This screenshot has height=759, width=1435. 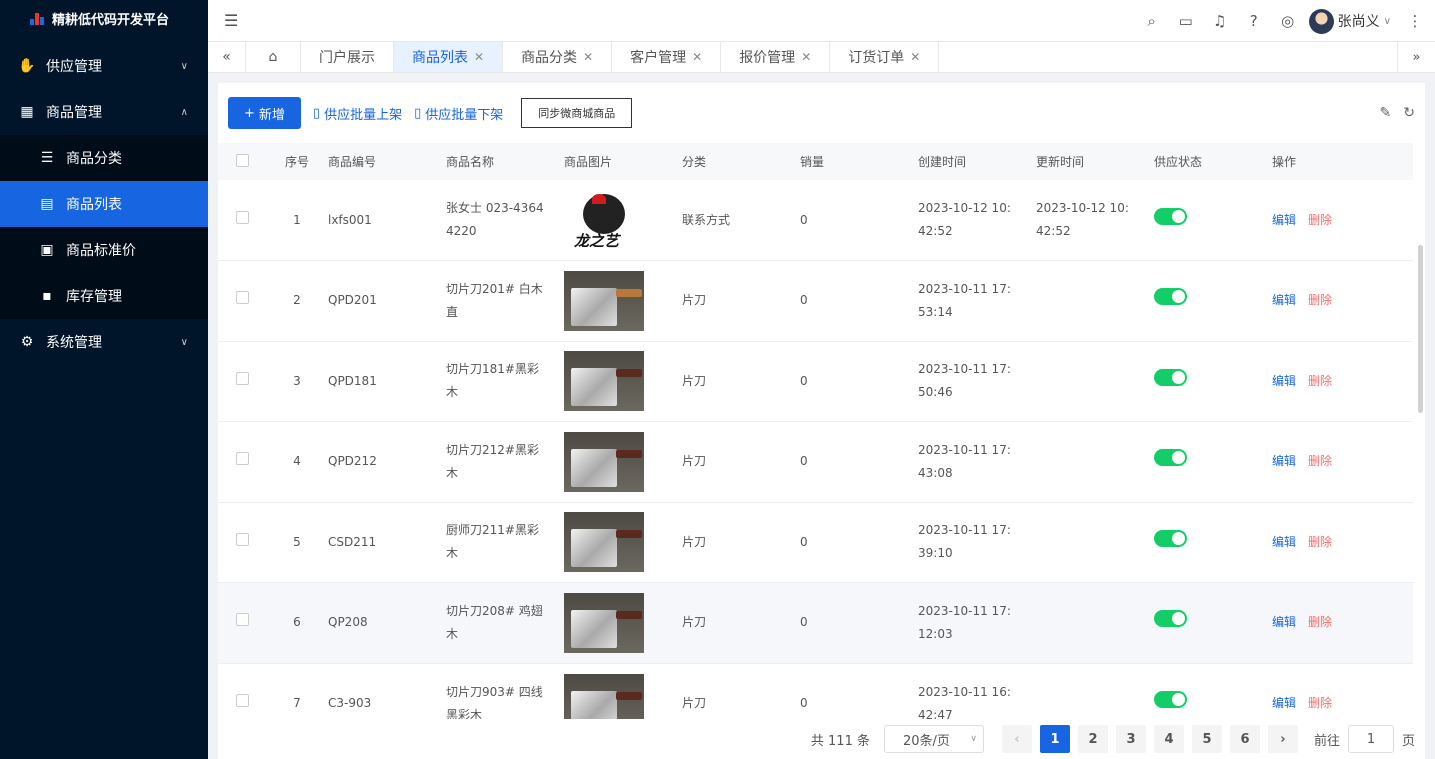 What do you see at coordinates (297, 623) in the screenshot?
I see `row-no: 6` at bounding box center [297, 623].